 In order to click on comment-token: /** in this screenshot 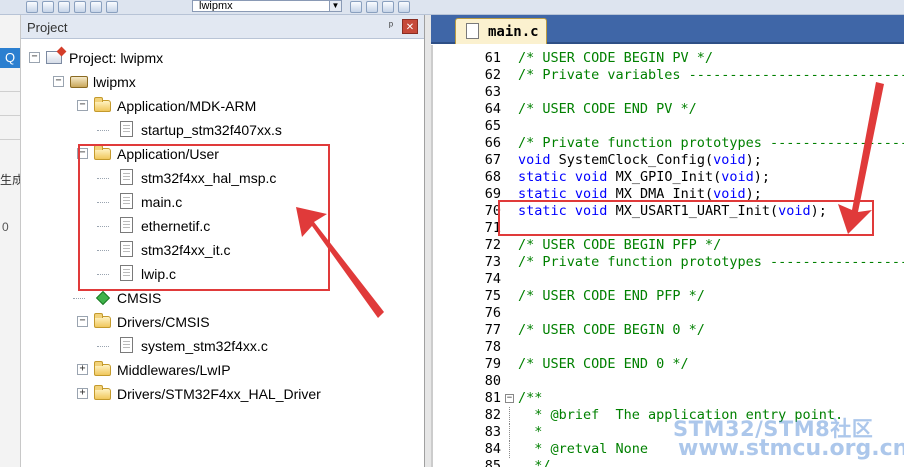, I will do `click(530, 398)`.